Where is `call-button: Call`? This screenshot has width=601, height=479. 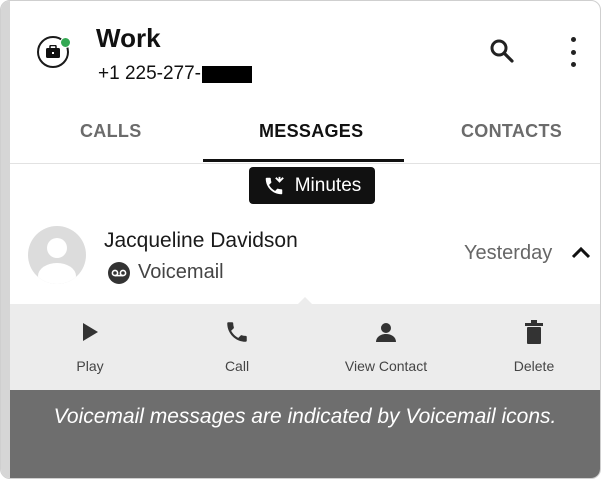
call-button: Call is located at coordinates (237, 346).